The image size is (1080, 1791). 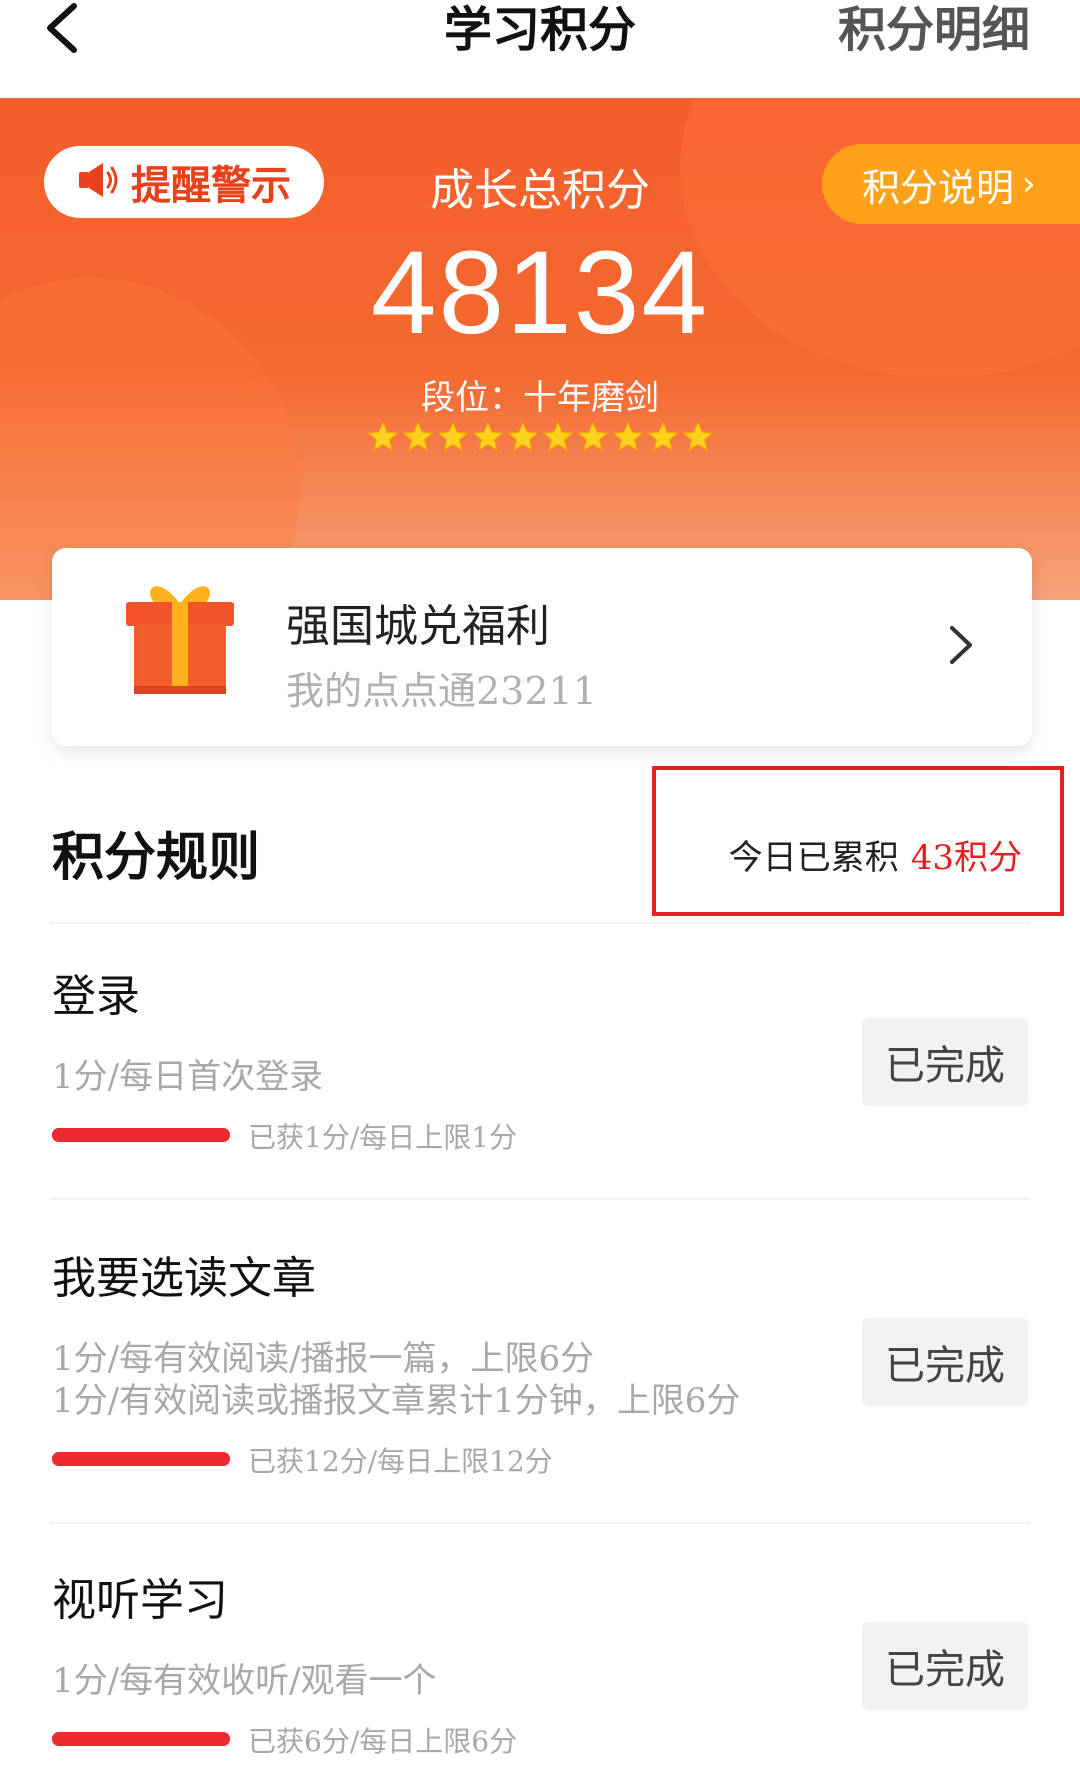 I want to click on points-explain-button: 积分说明 ›, so click(x=951, y=184).